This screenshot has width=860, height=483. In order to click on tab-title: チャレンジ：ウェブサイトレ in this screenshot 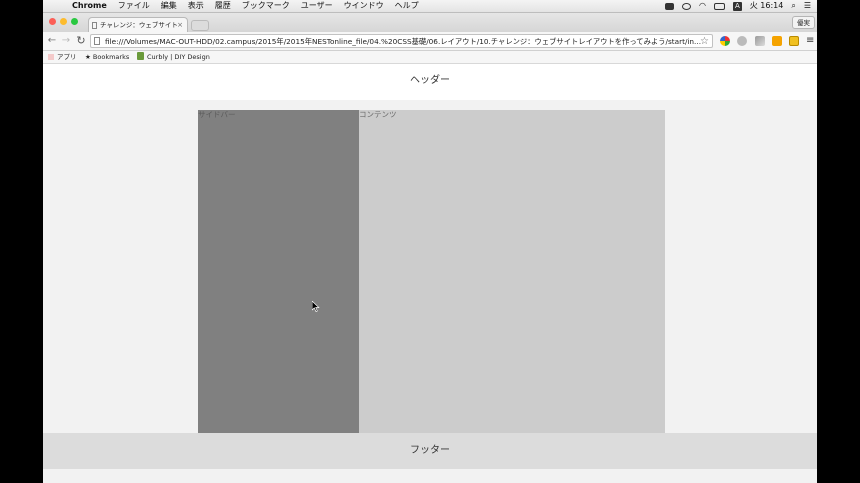, I will do `click(139, 25)`.